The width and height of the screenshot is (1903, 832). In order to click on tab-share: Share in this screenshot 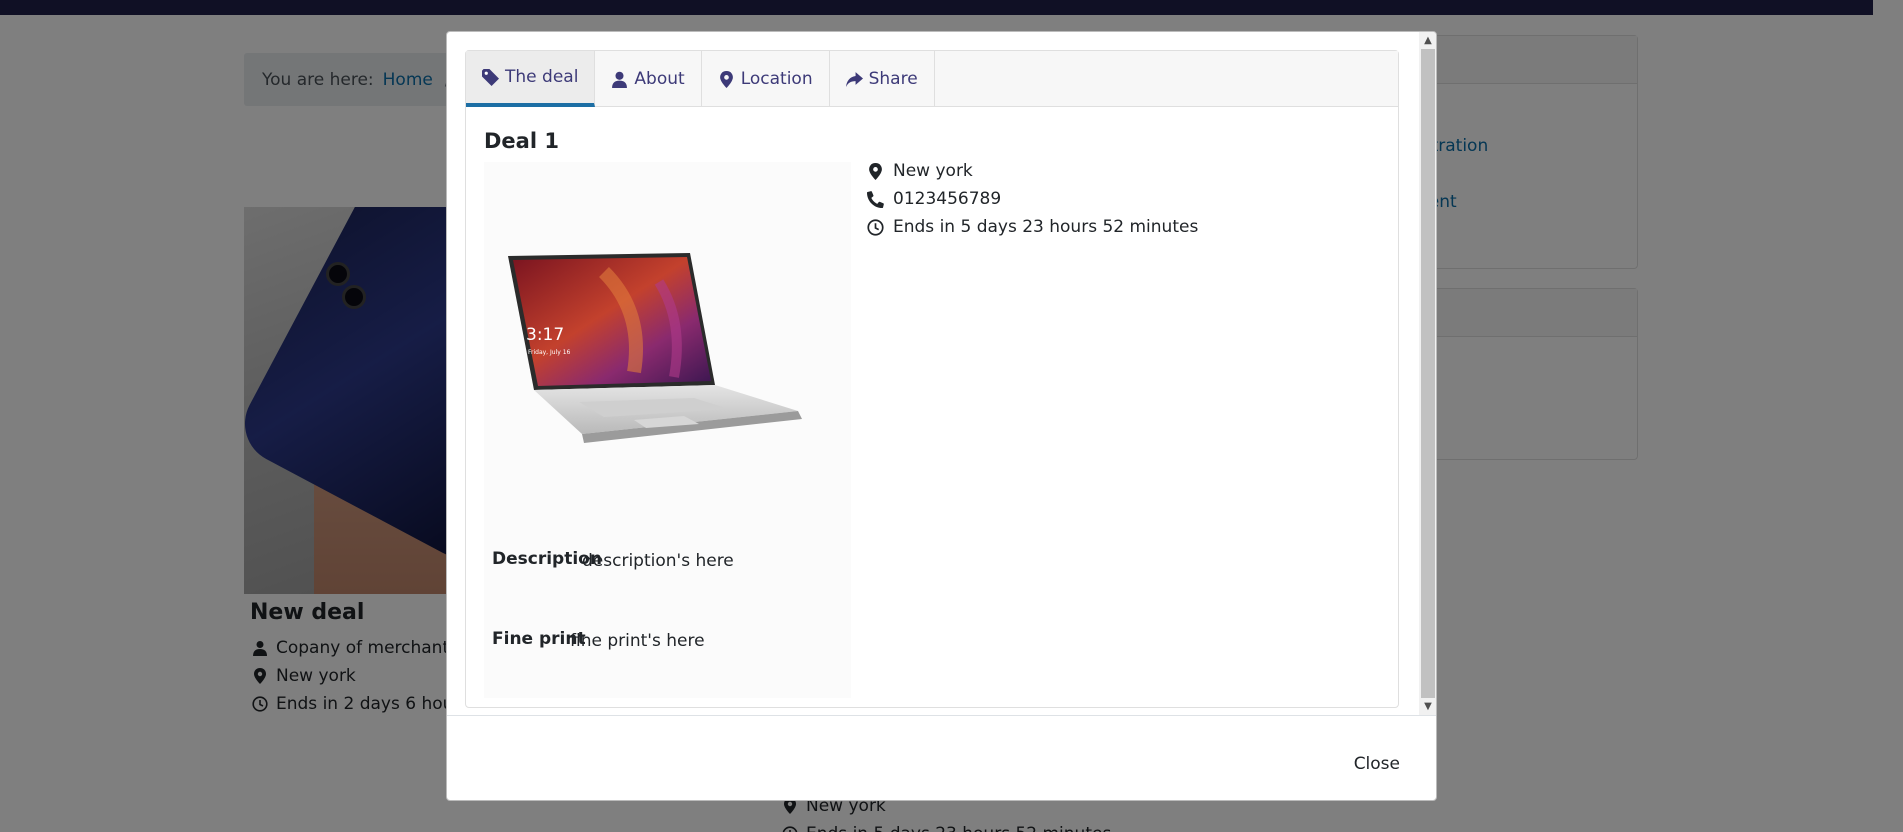, I will do `click(882, 79)`.